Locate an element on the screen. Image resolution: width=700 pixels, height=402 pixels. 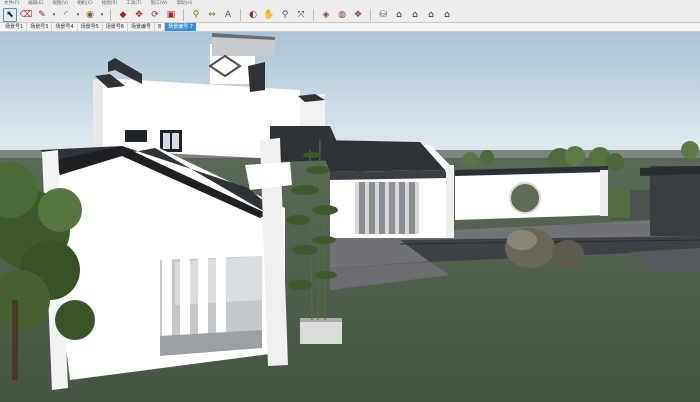
menu-item: 视图(V) is located at coordinates (60, 3).